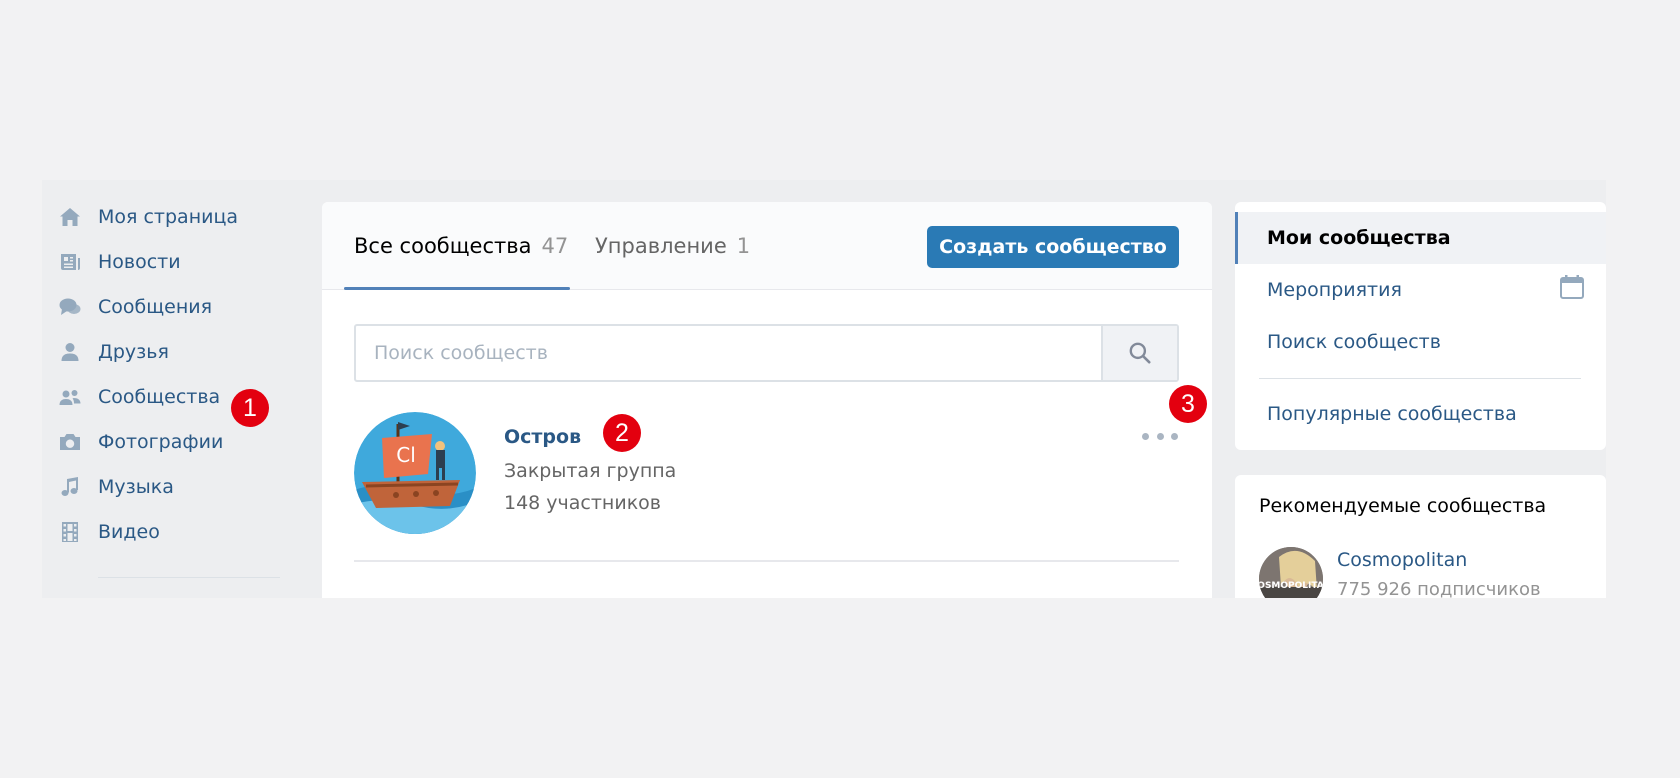 This screenshot has height=778, width=1680. I want to click on create-community-button: Создать сообщество, so click(1053, 247).